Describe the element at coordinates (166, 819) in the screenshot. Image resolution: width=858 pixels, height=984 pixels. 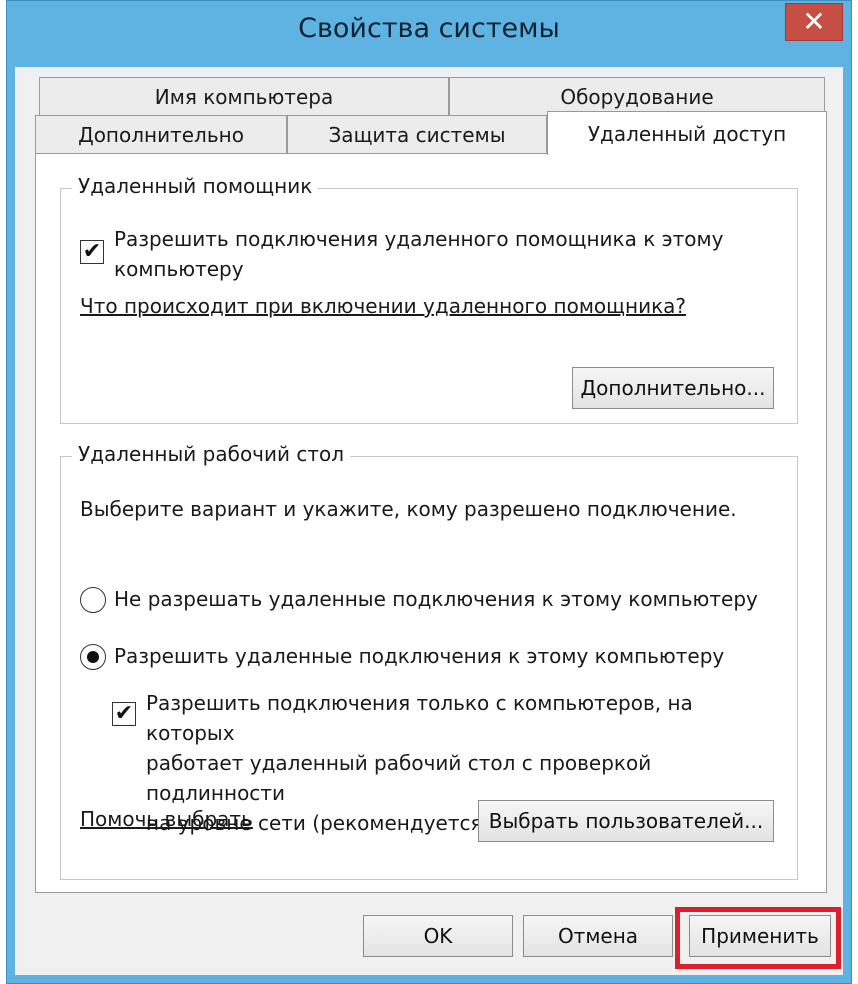
I see `help-choose-link: Помочь выбрать` at that location.